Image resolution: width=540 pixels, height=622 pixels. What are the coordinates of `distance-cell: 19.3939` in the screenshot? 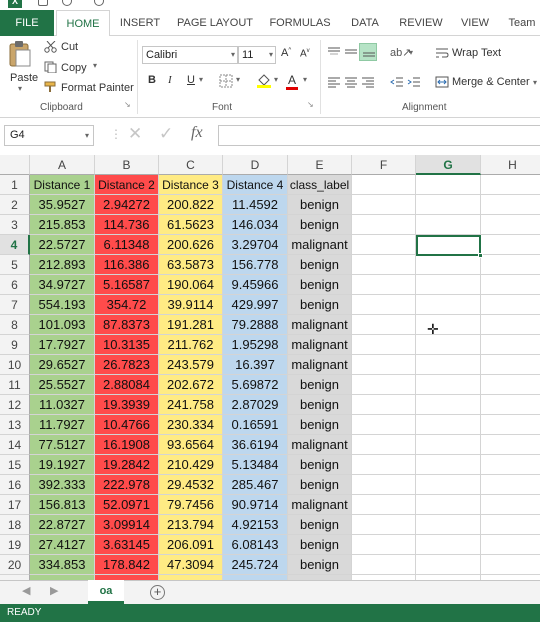 It's located at (127, 405).